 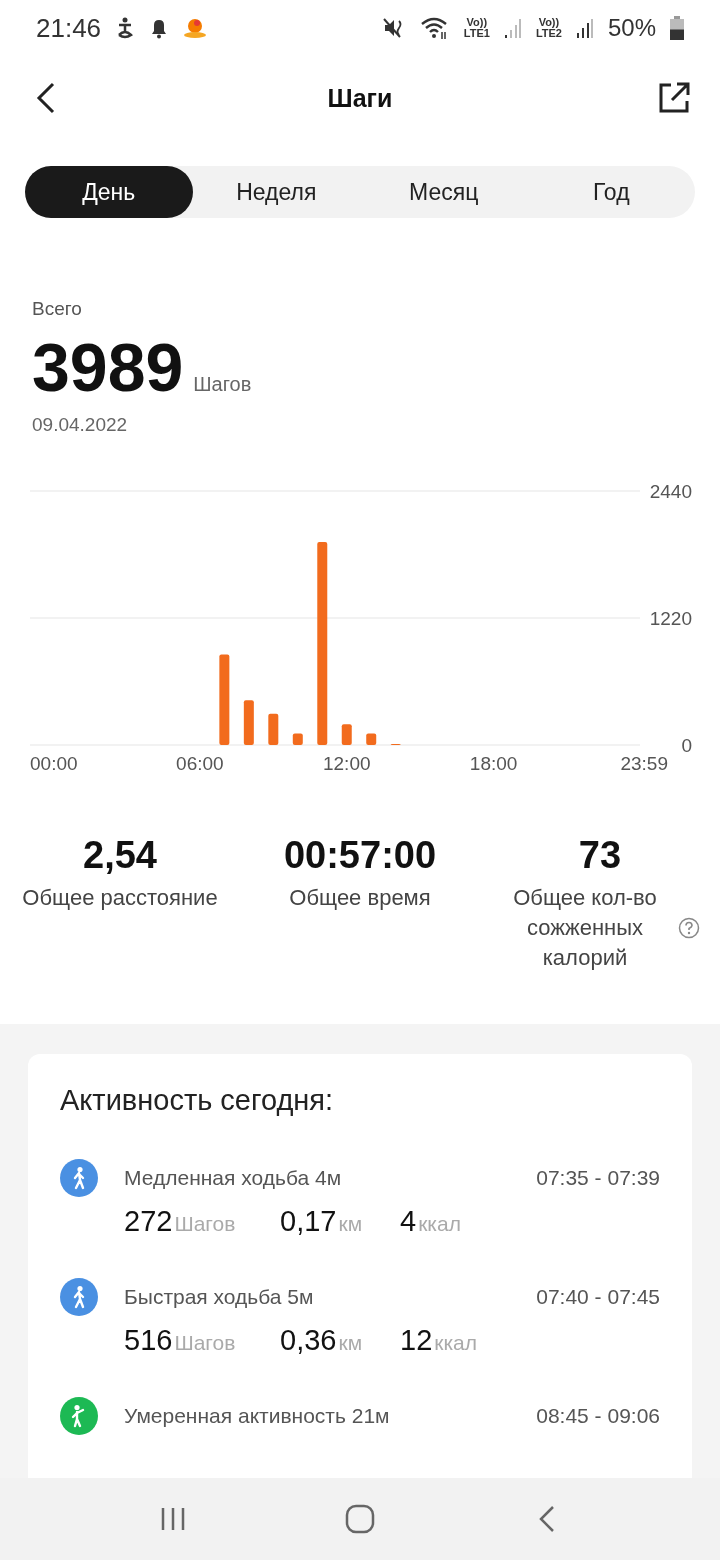 I want to click on stat-label: Общее кол-во сожженных калорий, so click(x=585, y=928).